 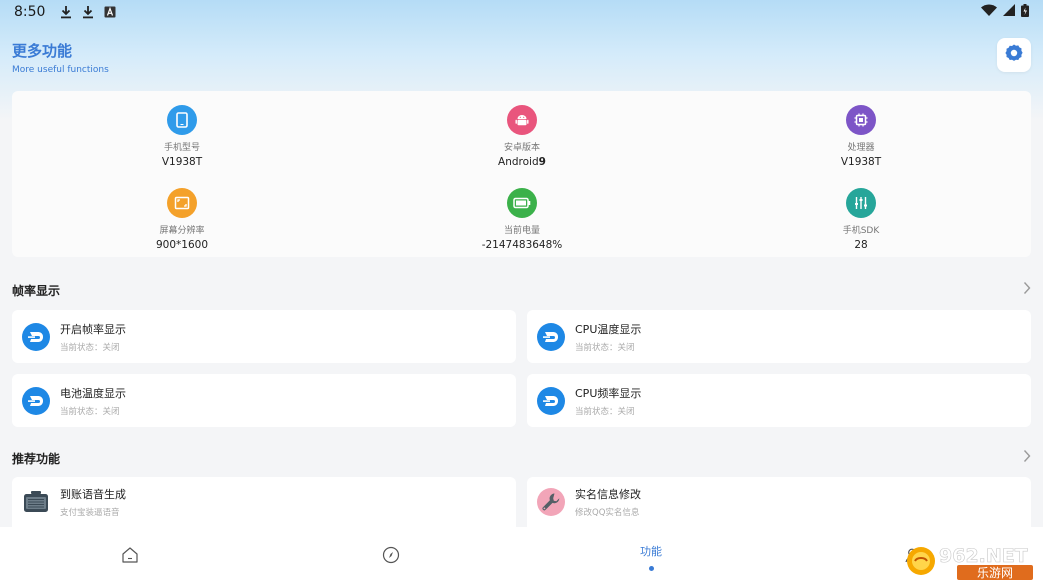 What do you see at coordinates (36, 502) in the screenshot?
I see `radio-icon` at bounding box center [36, 502].